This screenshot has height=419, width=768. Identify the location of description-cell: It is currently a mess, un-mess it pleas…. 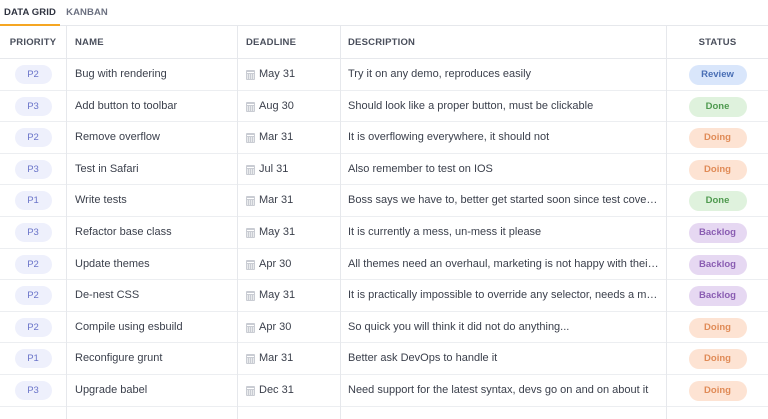
(504, 233).